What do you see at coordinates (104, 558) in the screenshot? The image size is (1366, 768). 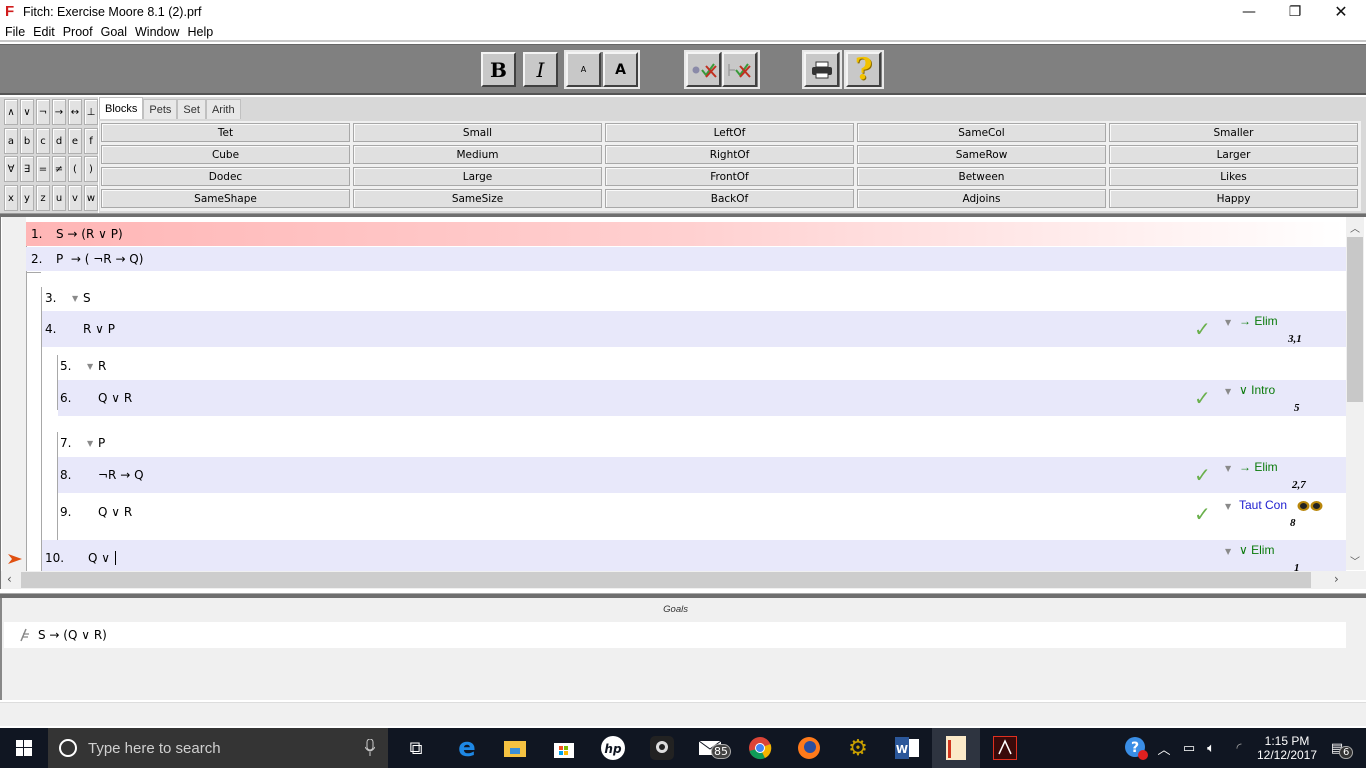 I see `line-formula-input: Q ∨` at bounding box center [104, 558].